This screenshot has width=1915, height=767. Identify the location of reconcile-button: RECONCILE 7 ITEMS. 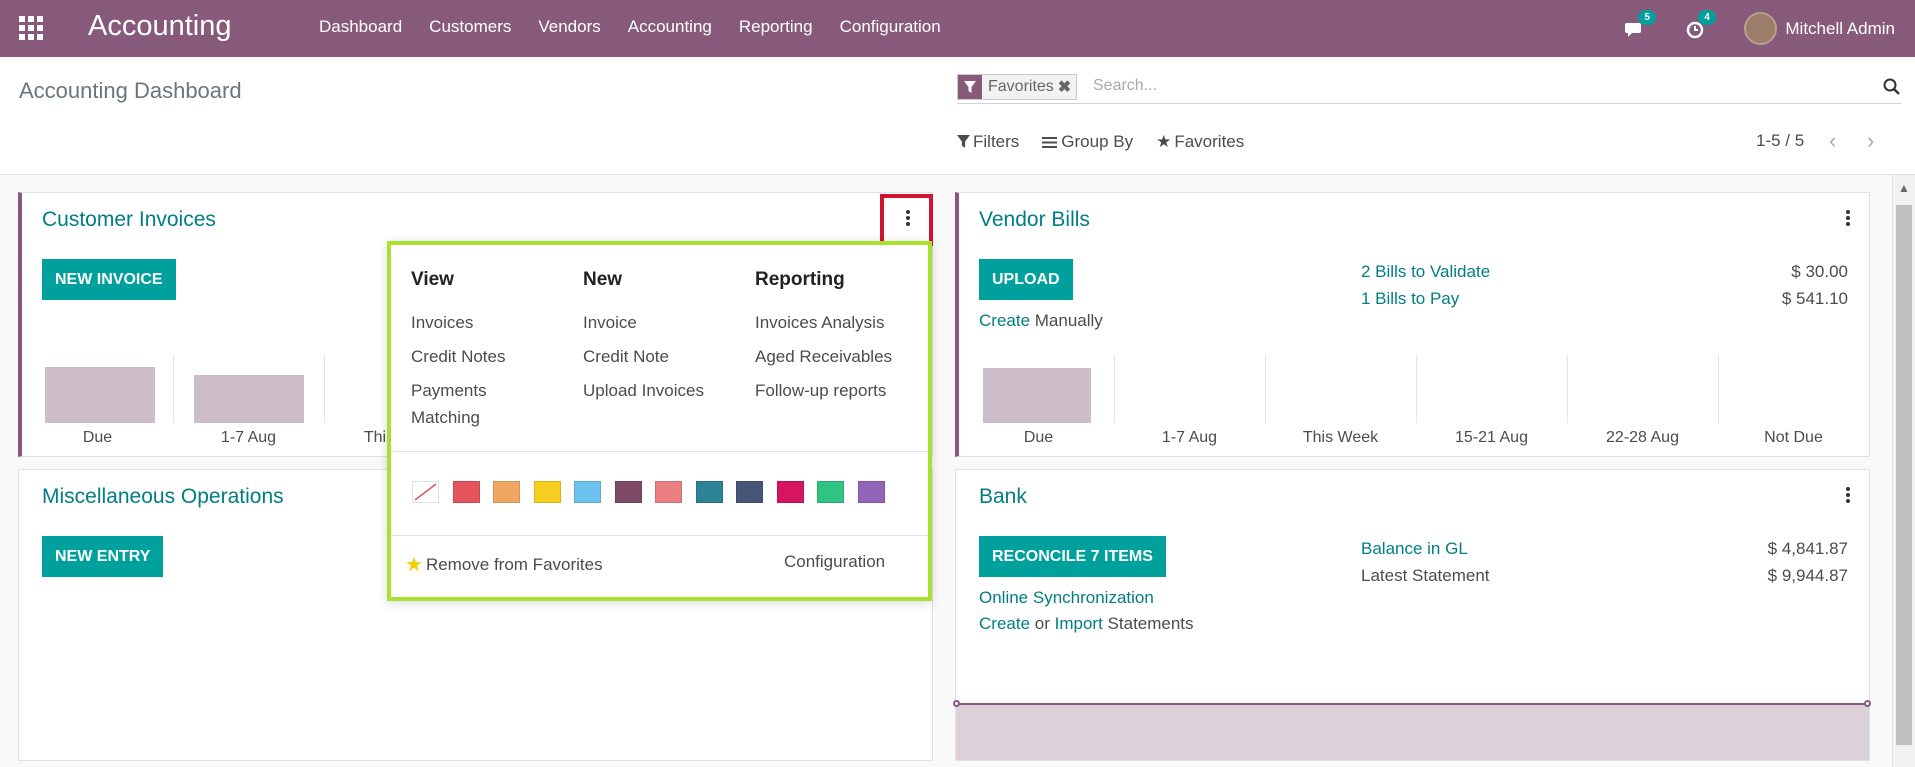
(1072, 556).